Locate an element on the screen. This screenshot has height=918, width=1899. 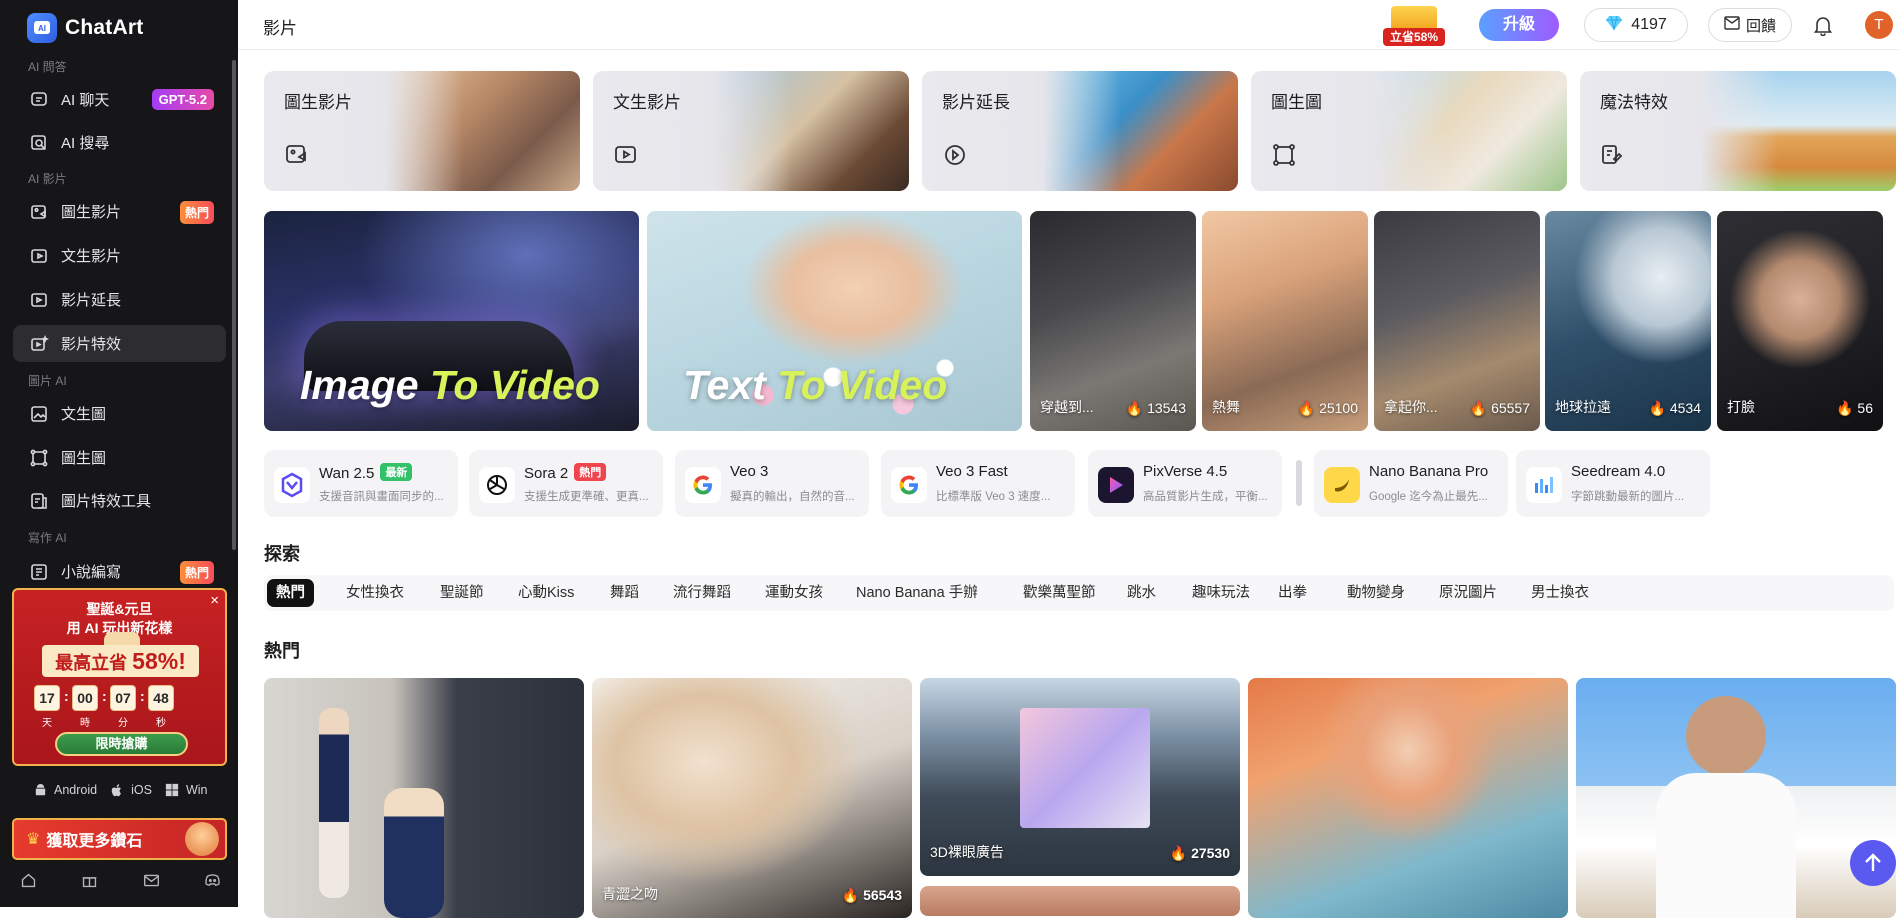
feature-card-text-to-video: 文生影片 is located at coordinates (751, 131).